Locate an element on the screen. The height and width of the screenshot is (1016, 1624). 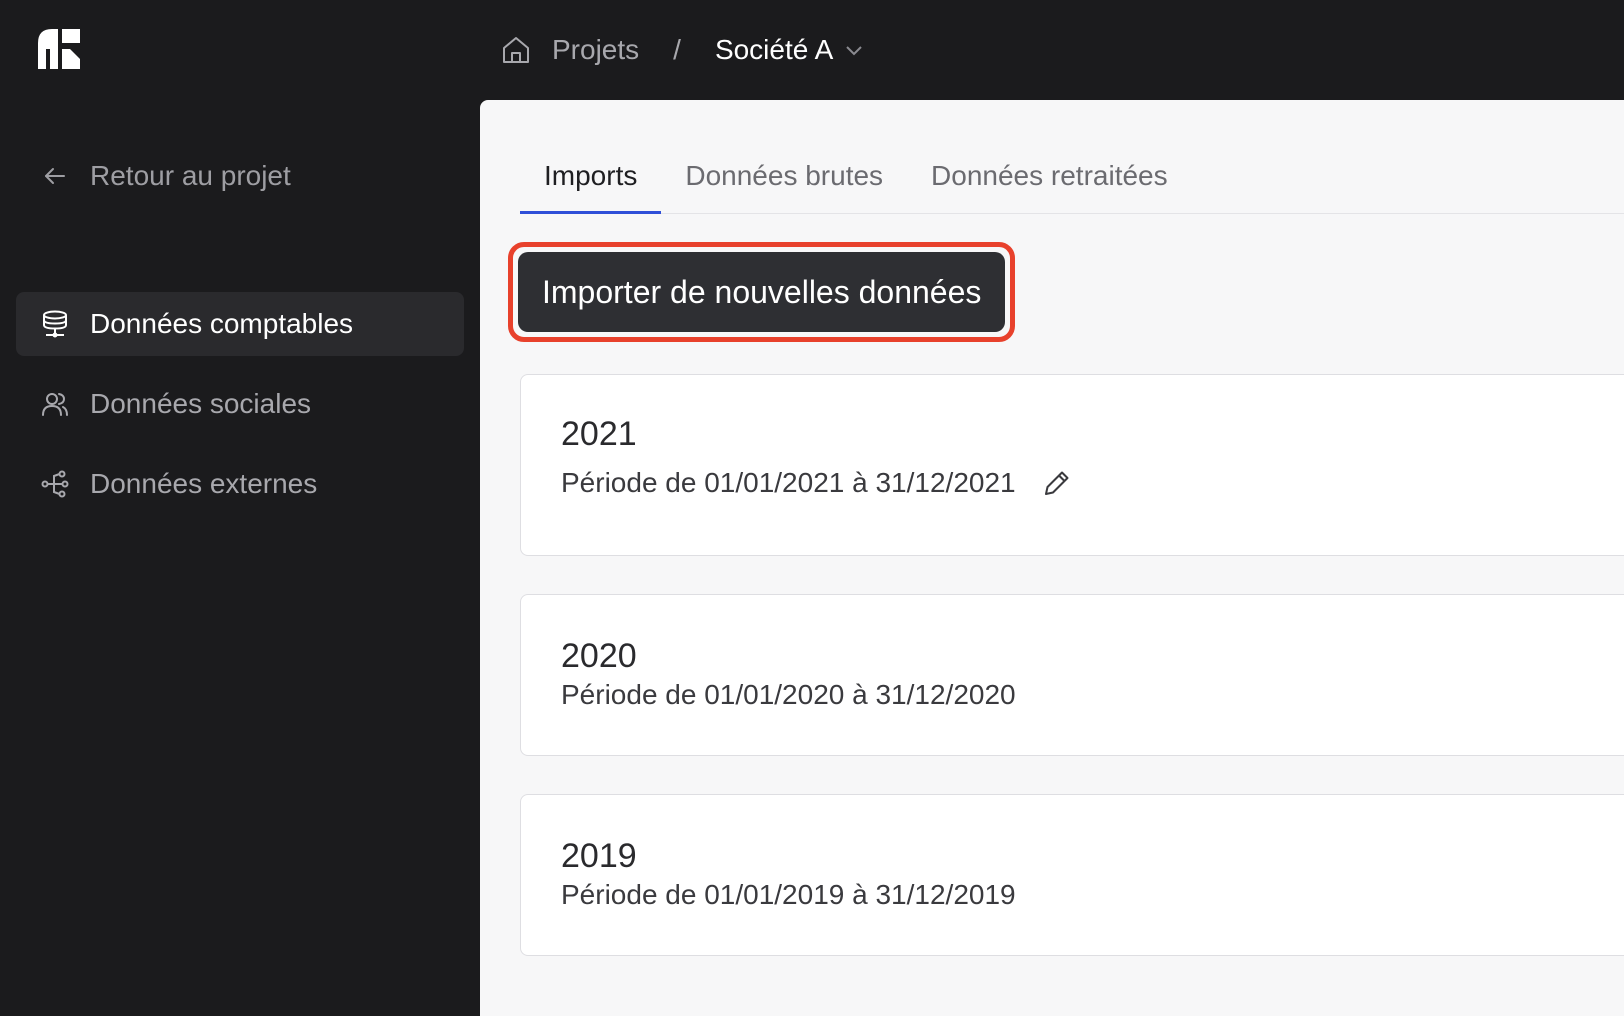
import-card-2021: 2021 Période de 01/01/2021 à 31/12/2021 is located at coordinates (1072, 465).